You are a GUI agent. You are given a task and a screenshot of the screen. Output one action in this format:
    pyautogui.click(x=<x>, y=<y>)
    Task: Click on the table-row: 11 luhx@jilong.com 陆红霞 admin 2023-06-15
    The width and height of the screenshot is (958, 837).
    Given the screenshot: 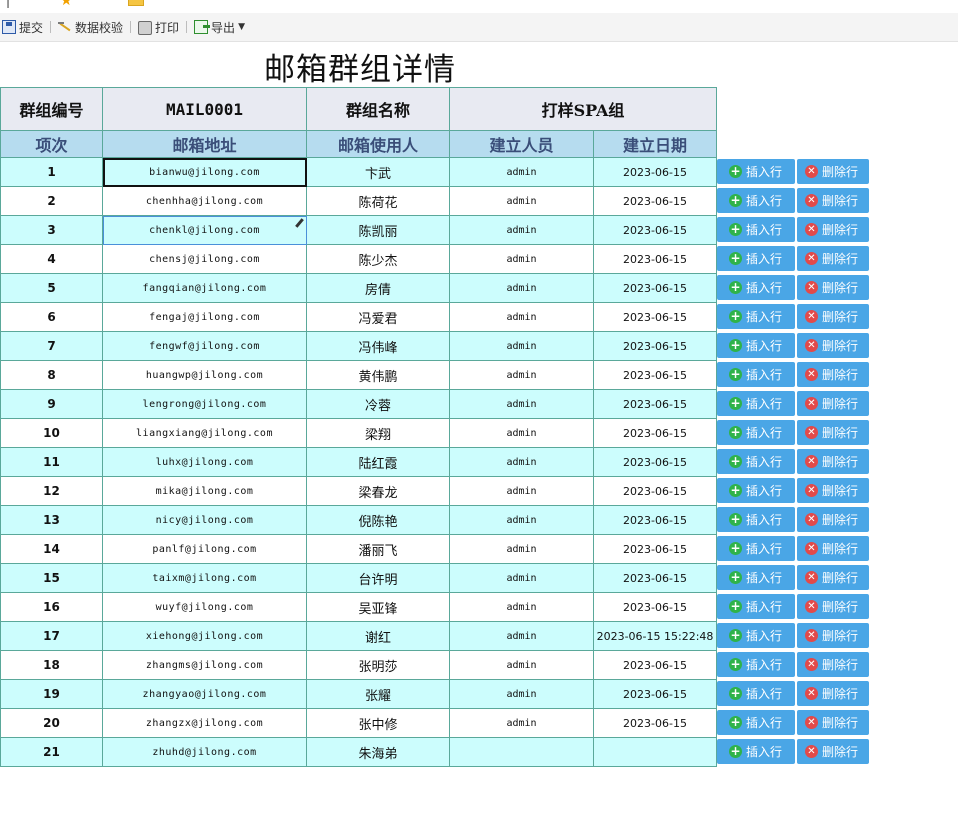 What is the action you would take?
    pyautogui.click(x=358, y=462)
    